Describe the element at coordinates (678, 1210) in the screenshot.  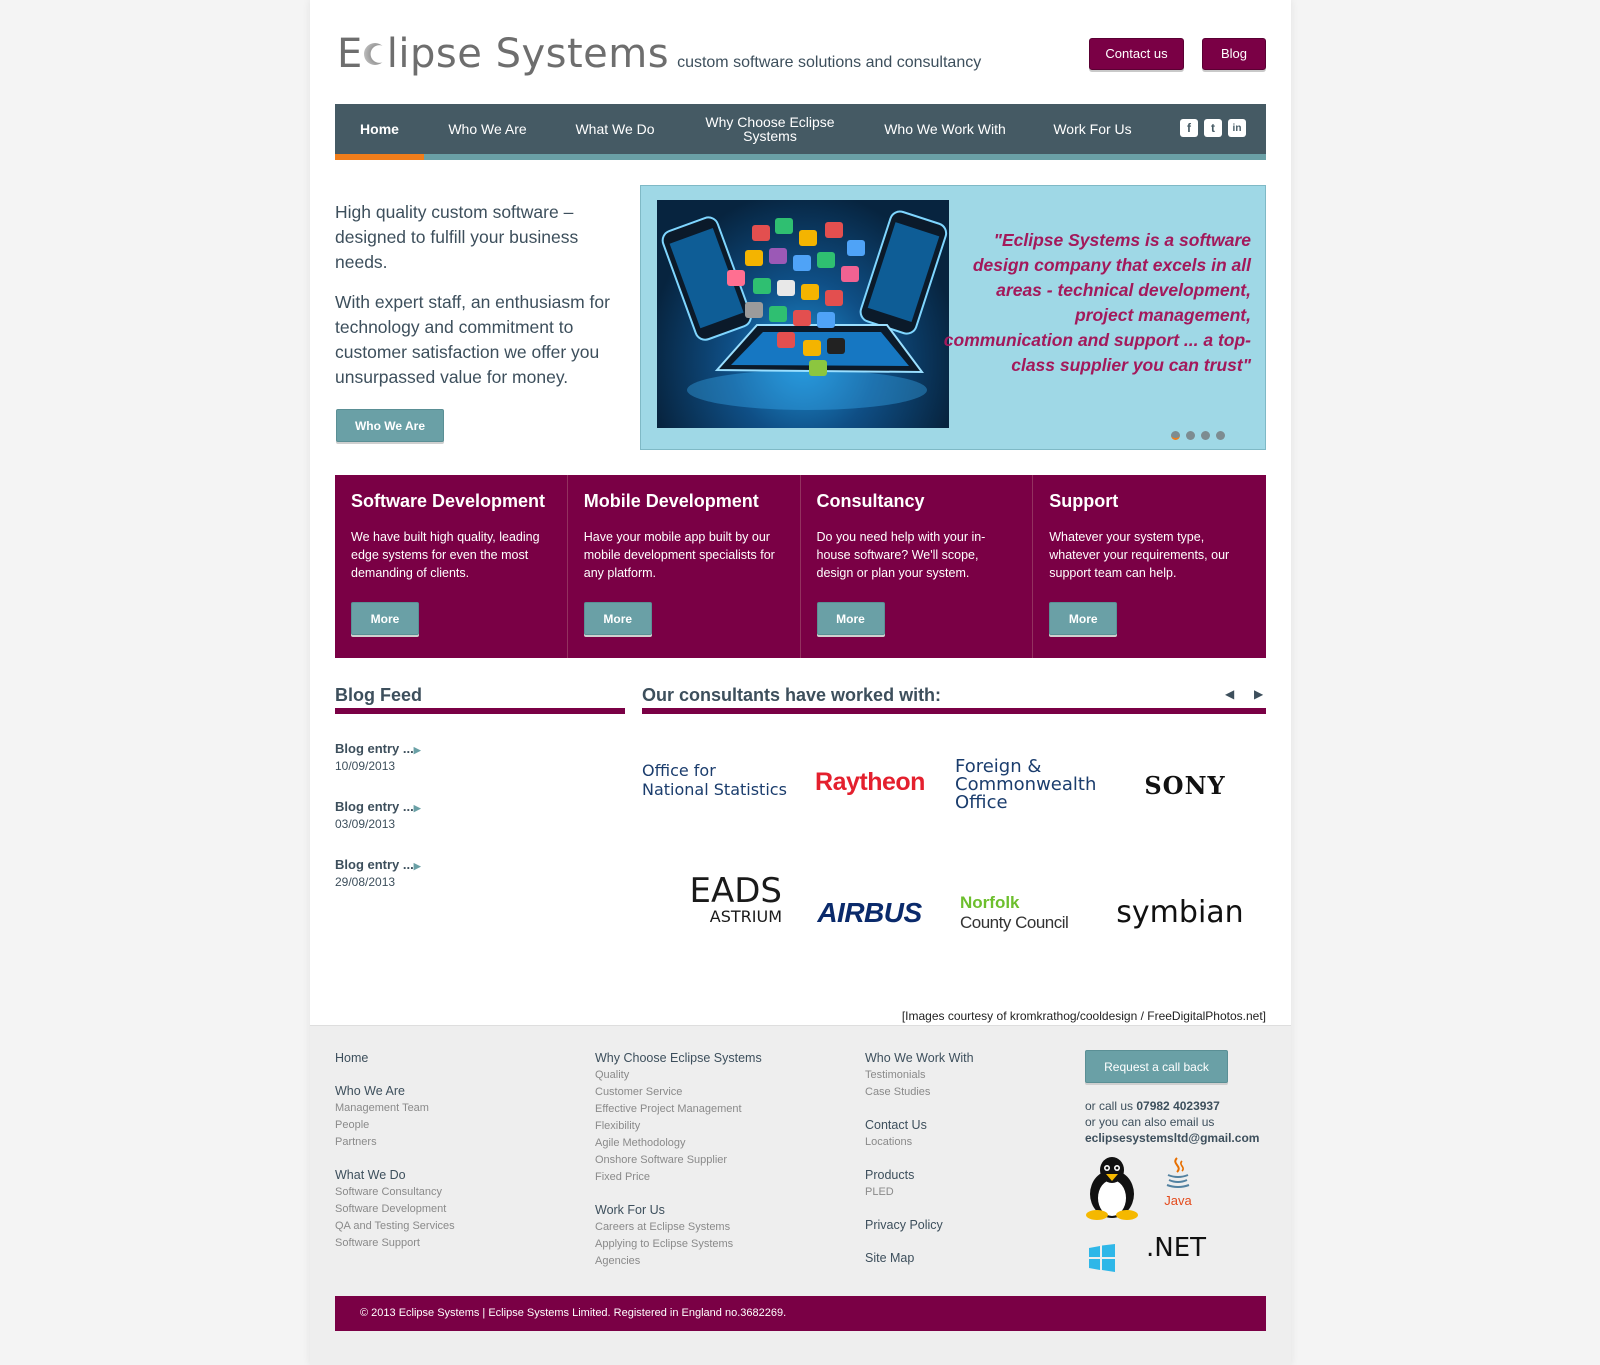
I see `footer-link-work-for-us: Work For Us` at that location.